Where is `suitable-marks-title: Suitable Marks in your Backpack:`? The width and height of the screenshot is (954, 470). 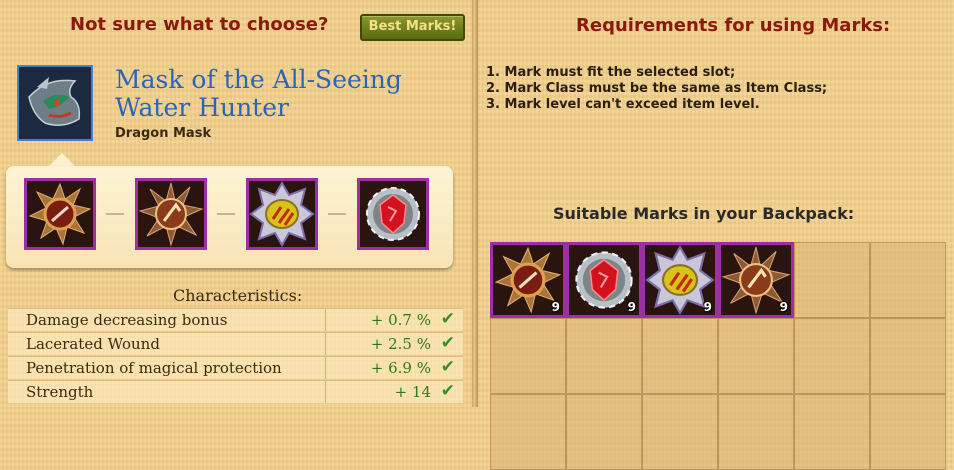
suitable-marks-title: Suitable Marks in your Backpack: is located at coordinates (704, 213).